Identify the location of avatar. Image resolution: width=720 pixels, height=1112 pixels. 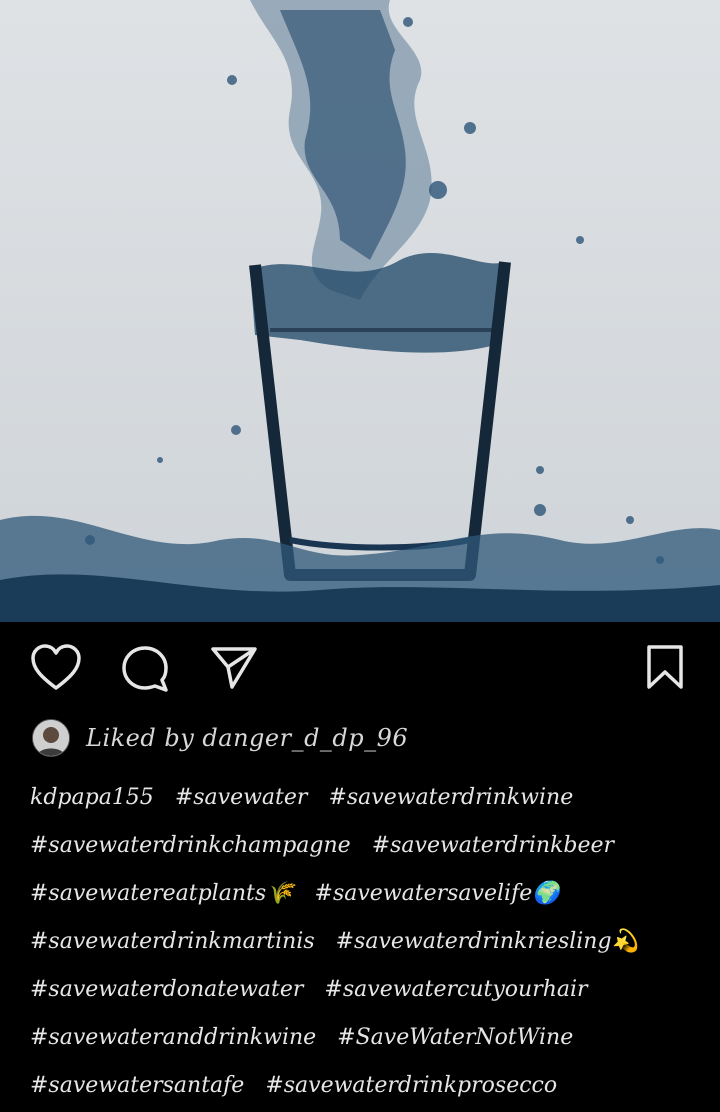
(51, 738).